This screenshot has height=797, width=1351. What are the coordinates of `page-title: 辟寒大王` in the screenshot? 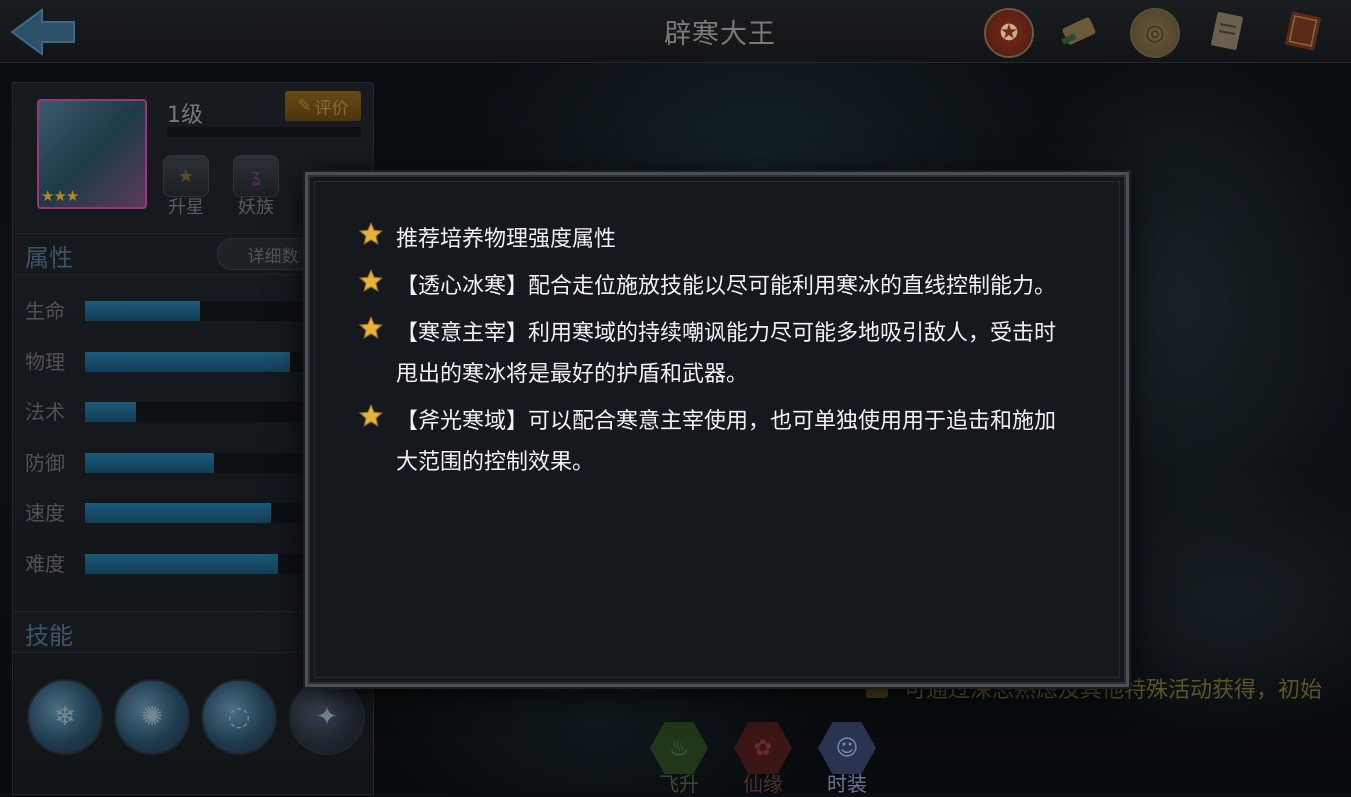 It's located at (720, 34).